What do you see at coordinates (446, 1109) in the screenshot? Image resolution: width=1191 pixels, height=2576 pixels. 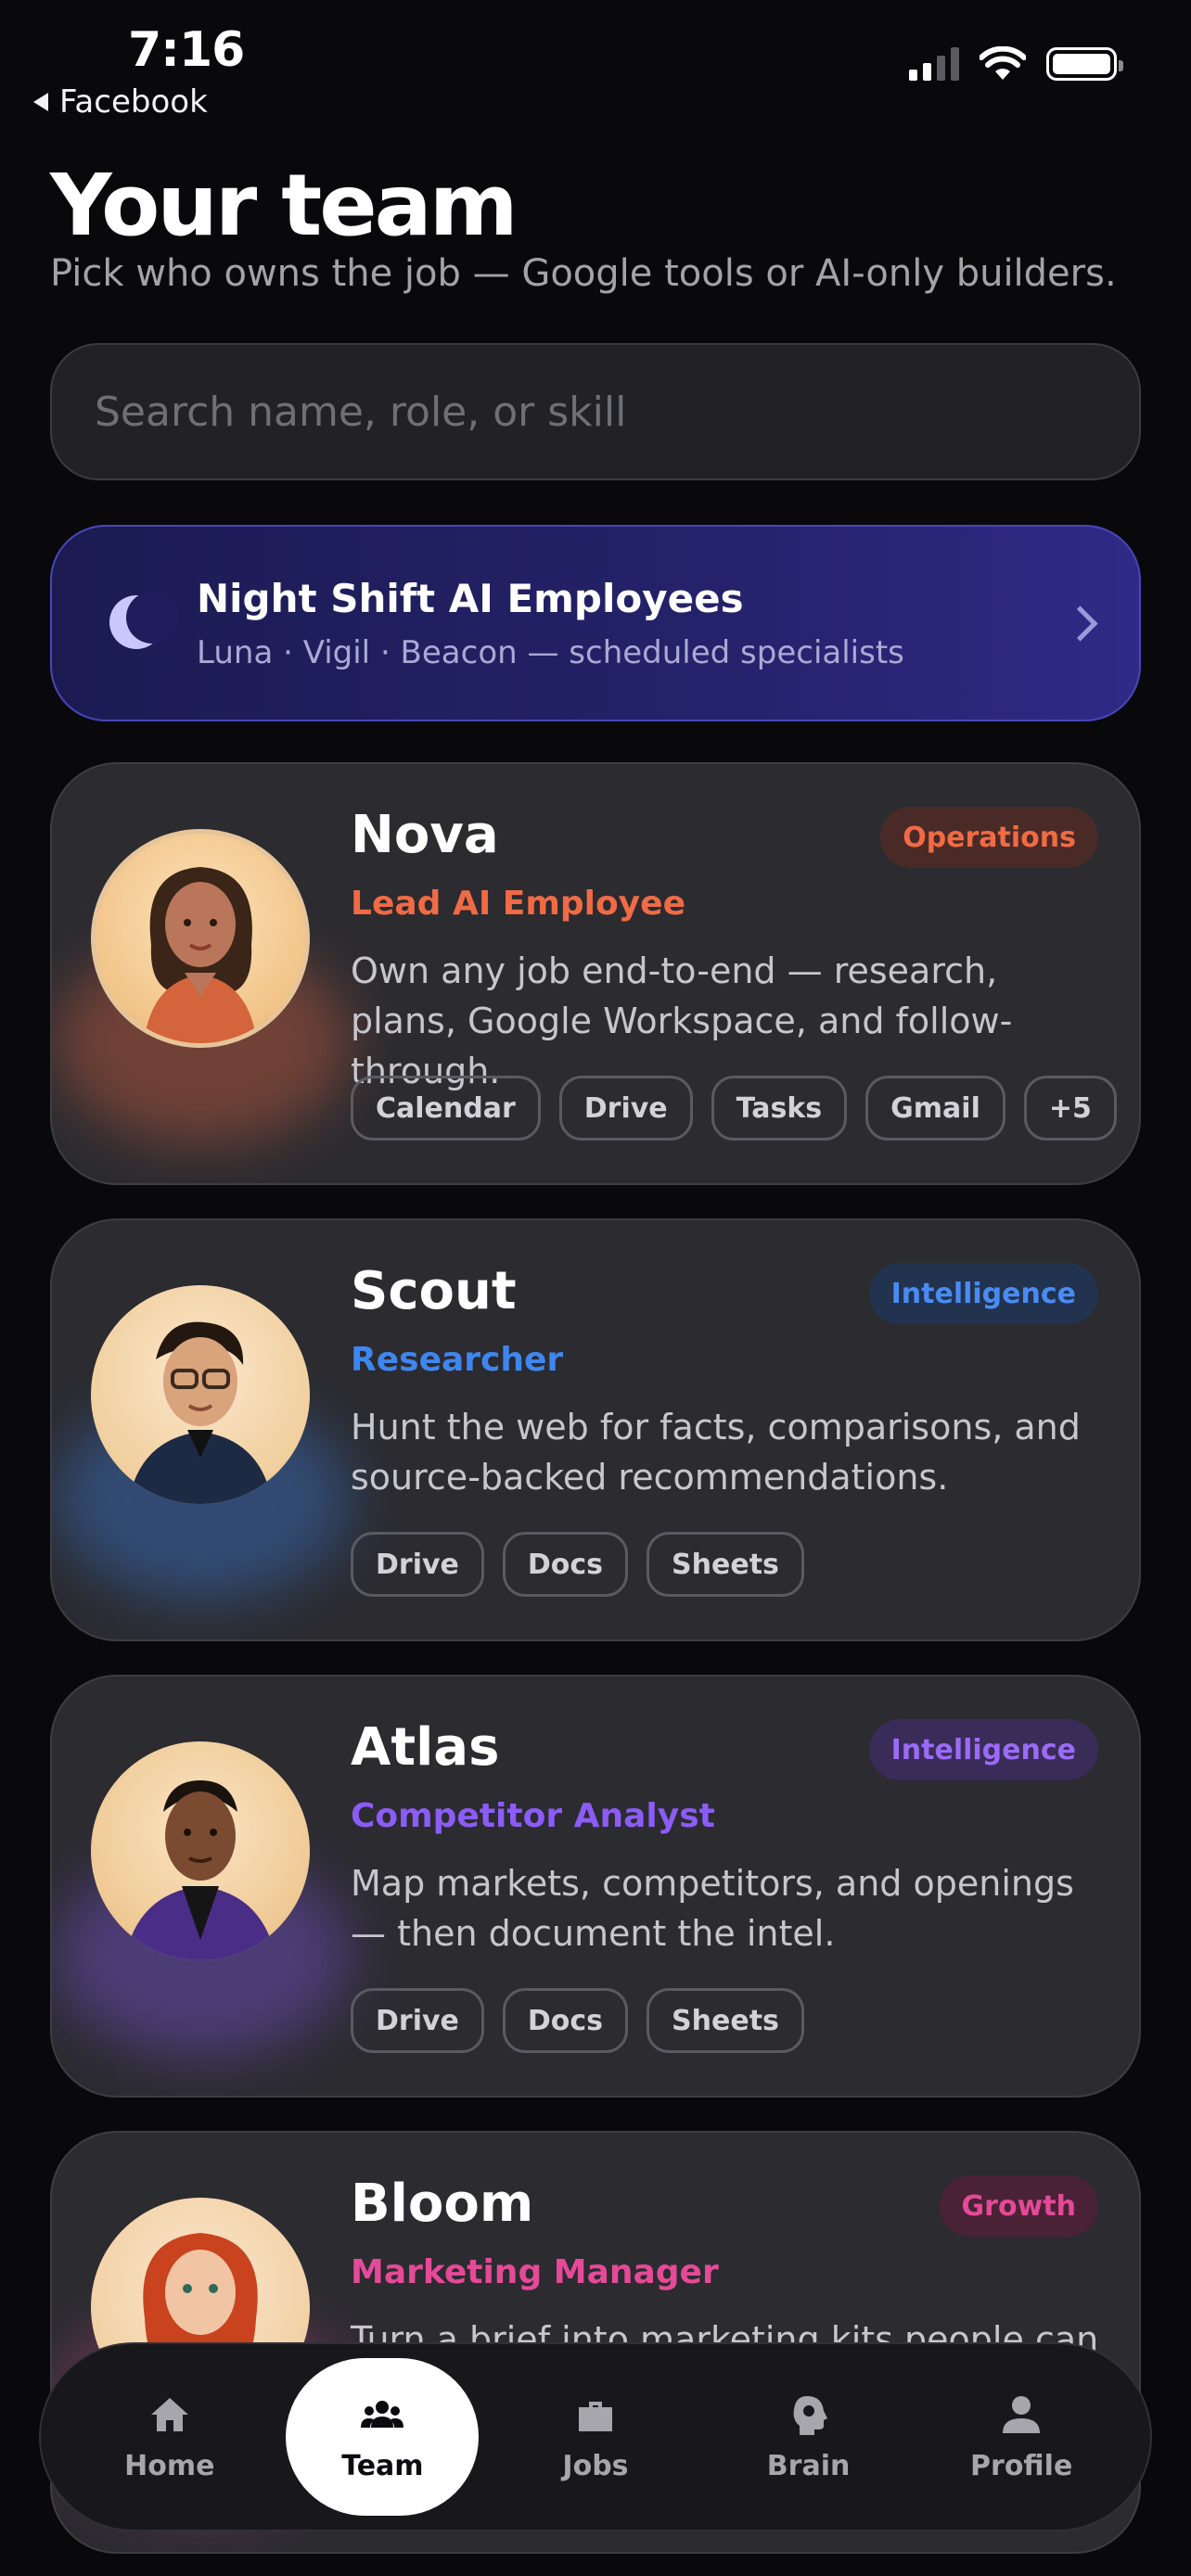 I see `skill-tag: Calendar` at bounding box center [446, 1109].